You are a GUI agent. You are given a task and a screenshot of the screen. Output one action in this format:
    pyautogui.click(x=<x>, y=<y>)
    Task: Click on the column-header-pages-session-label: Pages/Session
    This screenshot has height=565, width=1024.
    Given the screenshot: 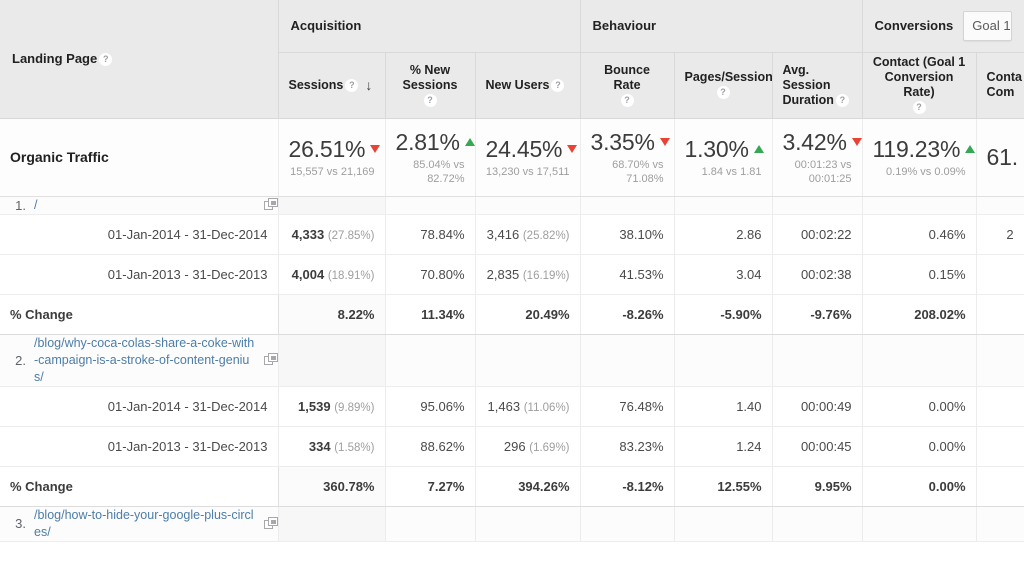 What is the action you would take?
    pyautogui.click(x=728, y=77)
    